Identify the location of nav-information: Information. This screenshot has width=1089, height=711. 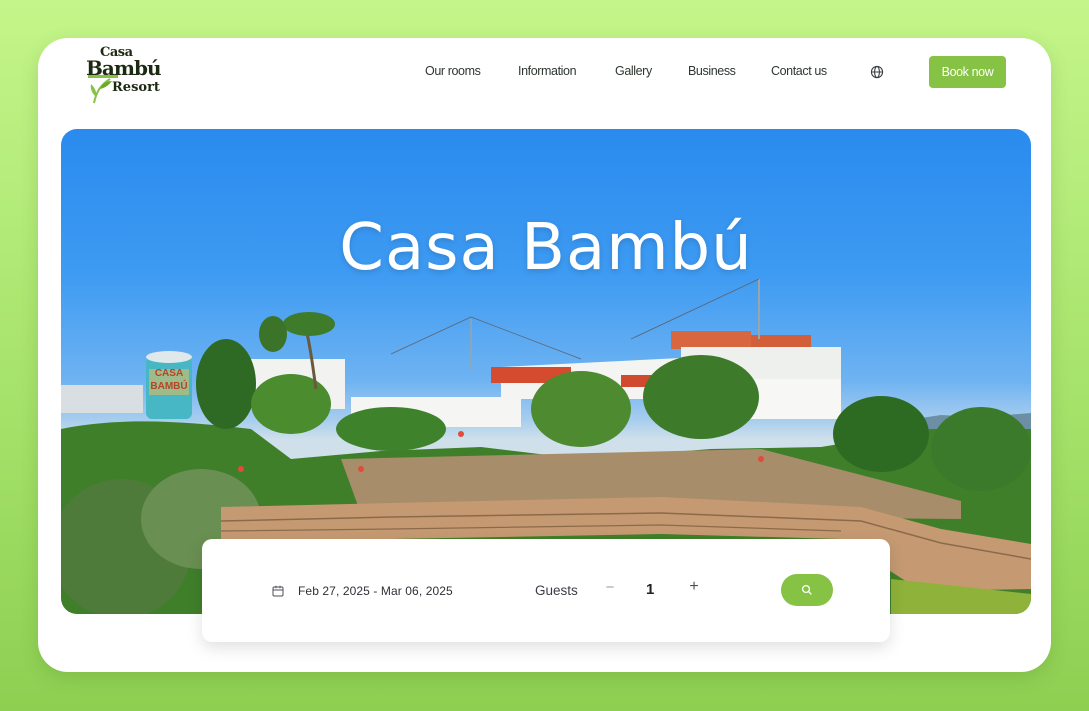
(547, 71).